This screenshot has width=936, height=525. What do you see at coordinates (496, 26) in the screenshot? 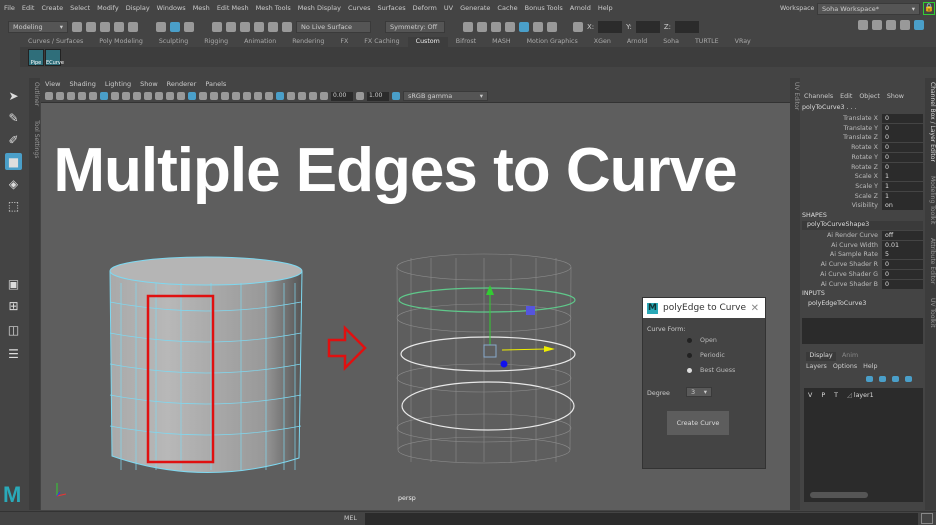
I see `render-settings-icon` at bounding box center [496, 26].